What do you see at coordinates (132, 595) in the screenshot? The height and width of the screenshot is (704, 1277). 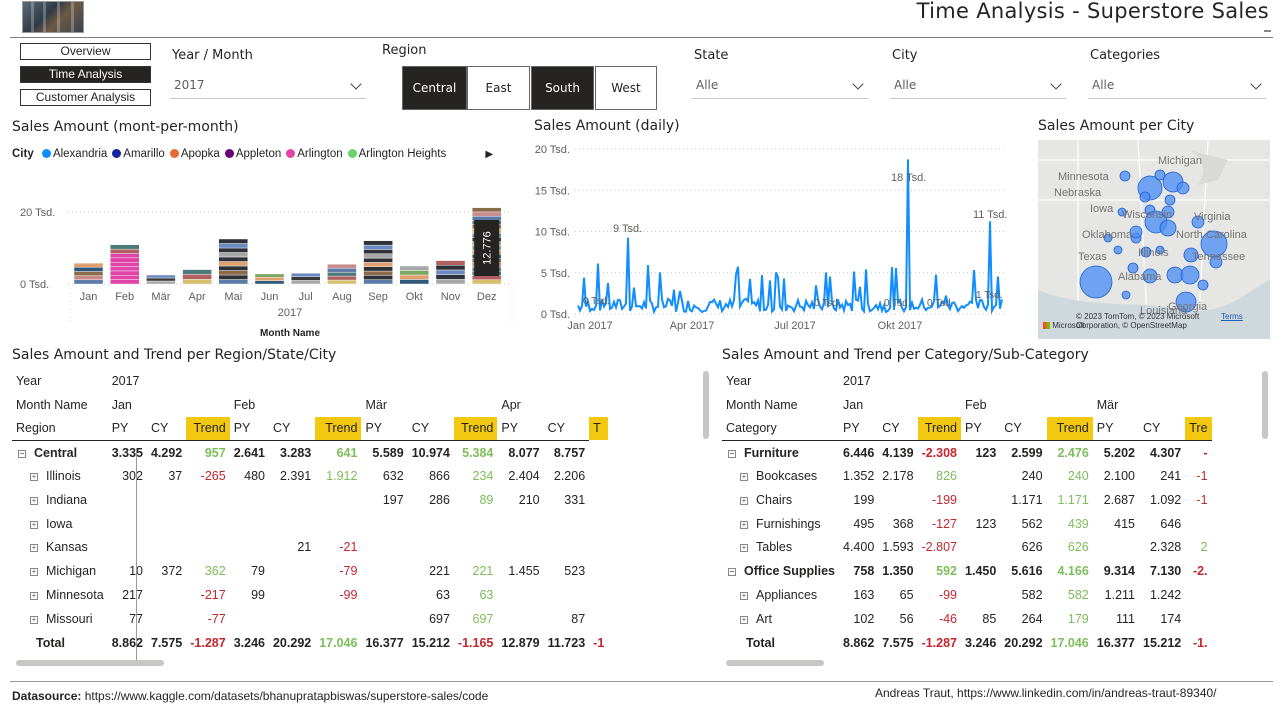 I see `cell: 217` at bounding box center [132, 595].